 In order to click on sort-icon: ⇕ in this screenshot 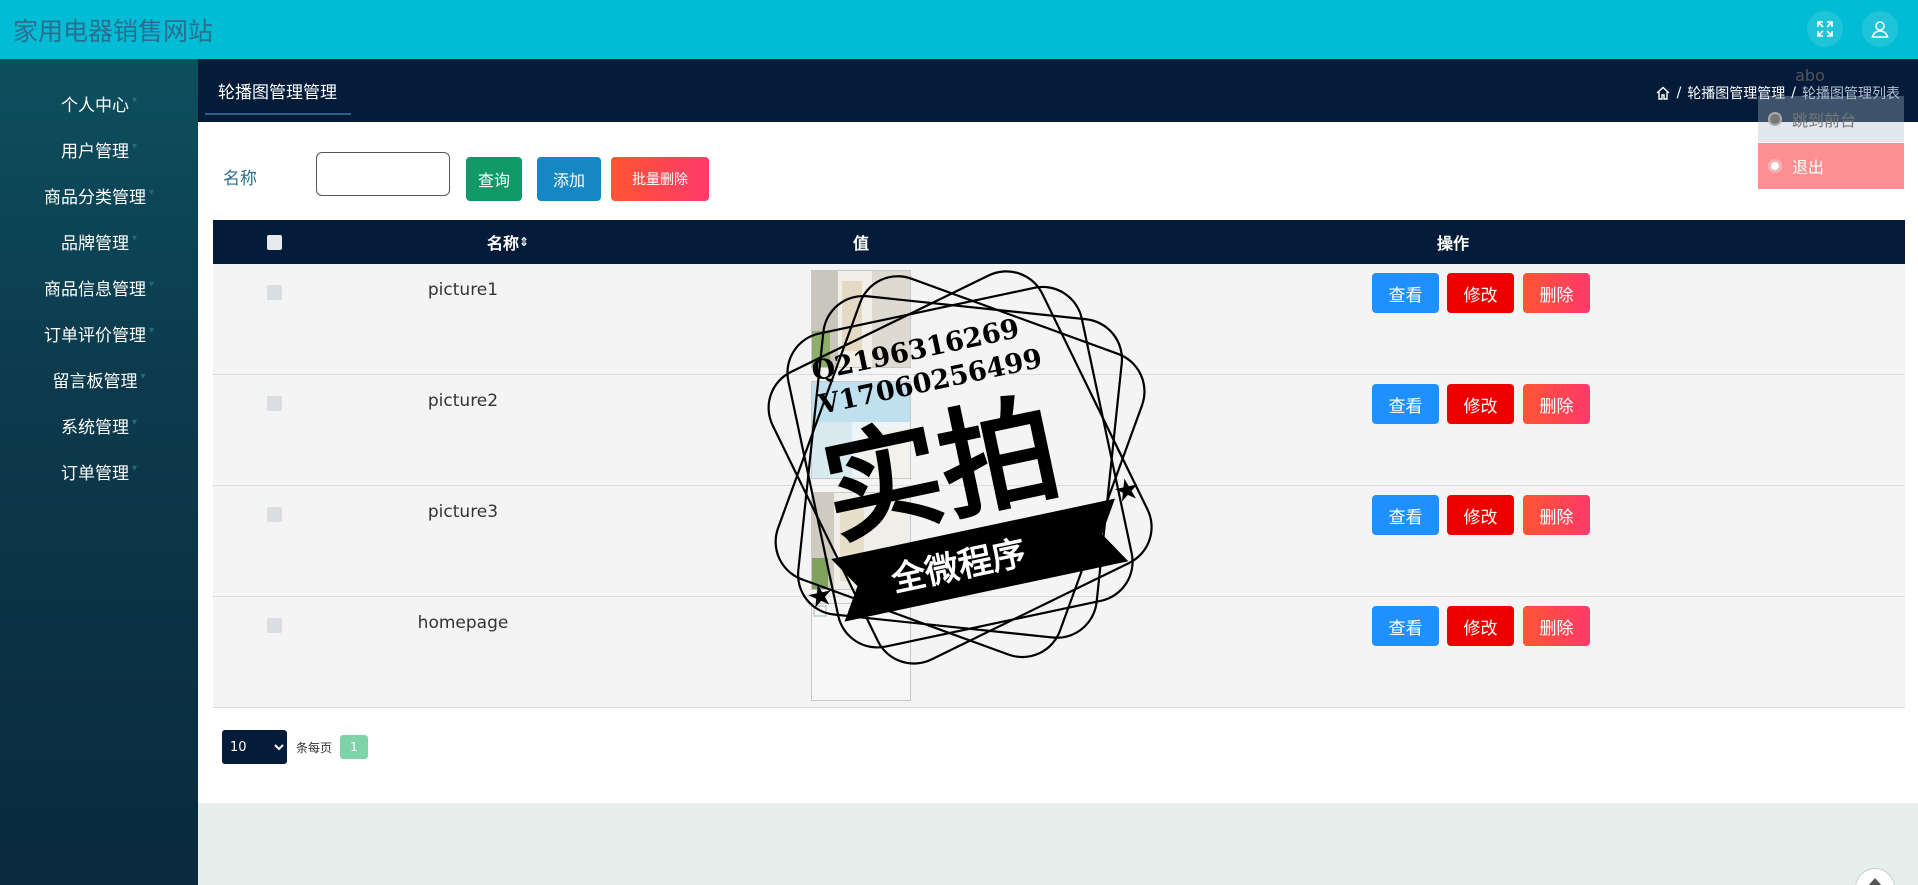, I will do `click(524, 242)`.